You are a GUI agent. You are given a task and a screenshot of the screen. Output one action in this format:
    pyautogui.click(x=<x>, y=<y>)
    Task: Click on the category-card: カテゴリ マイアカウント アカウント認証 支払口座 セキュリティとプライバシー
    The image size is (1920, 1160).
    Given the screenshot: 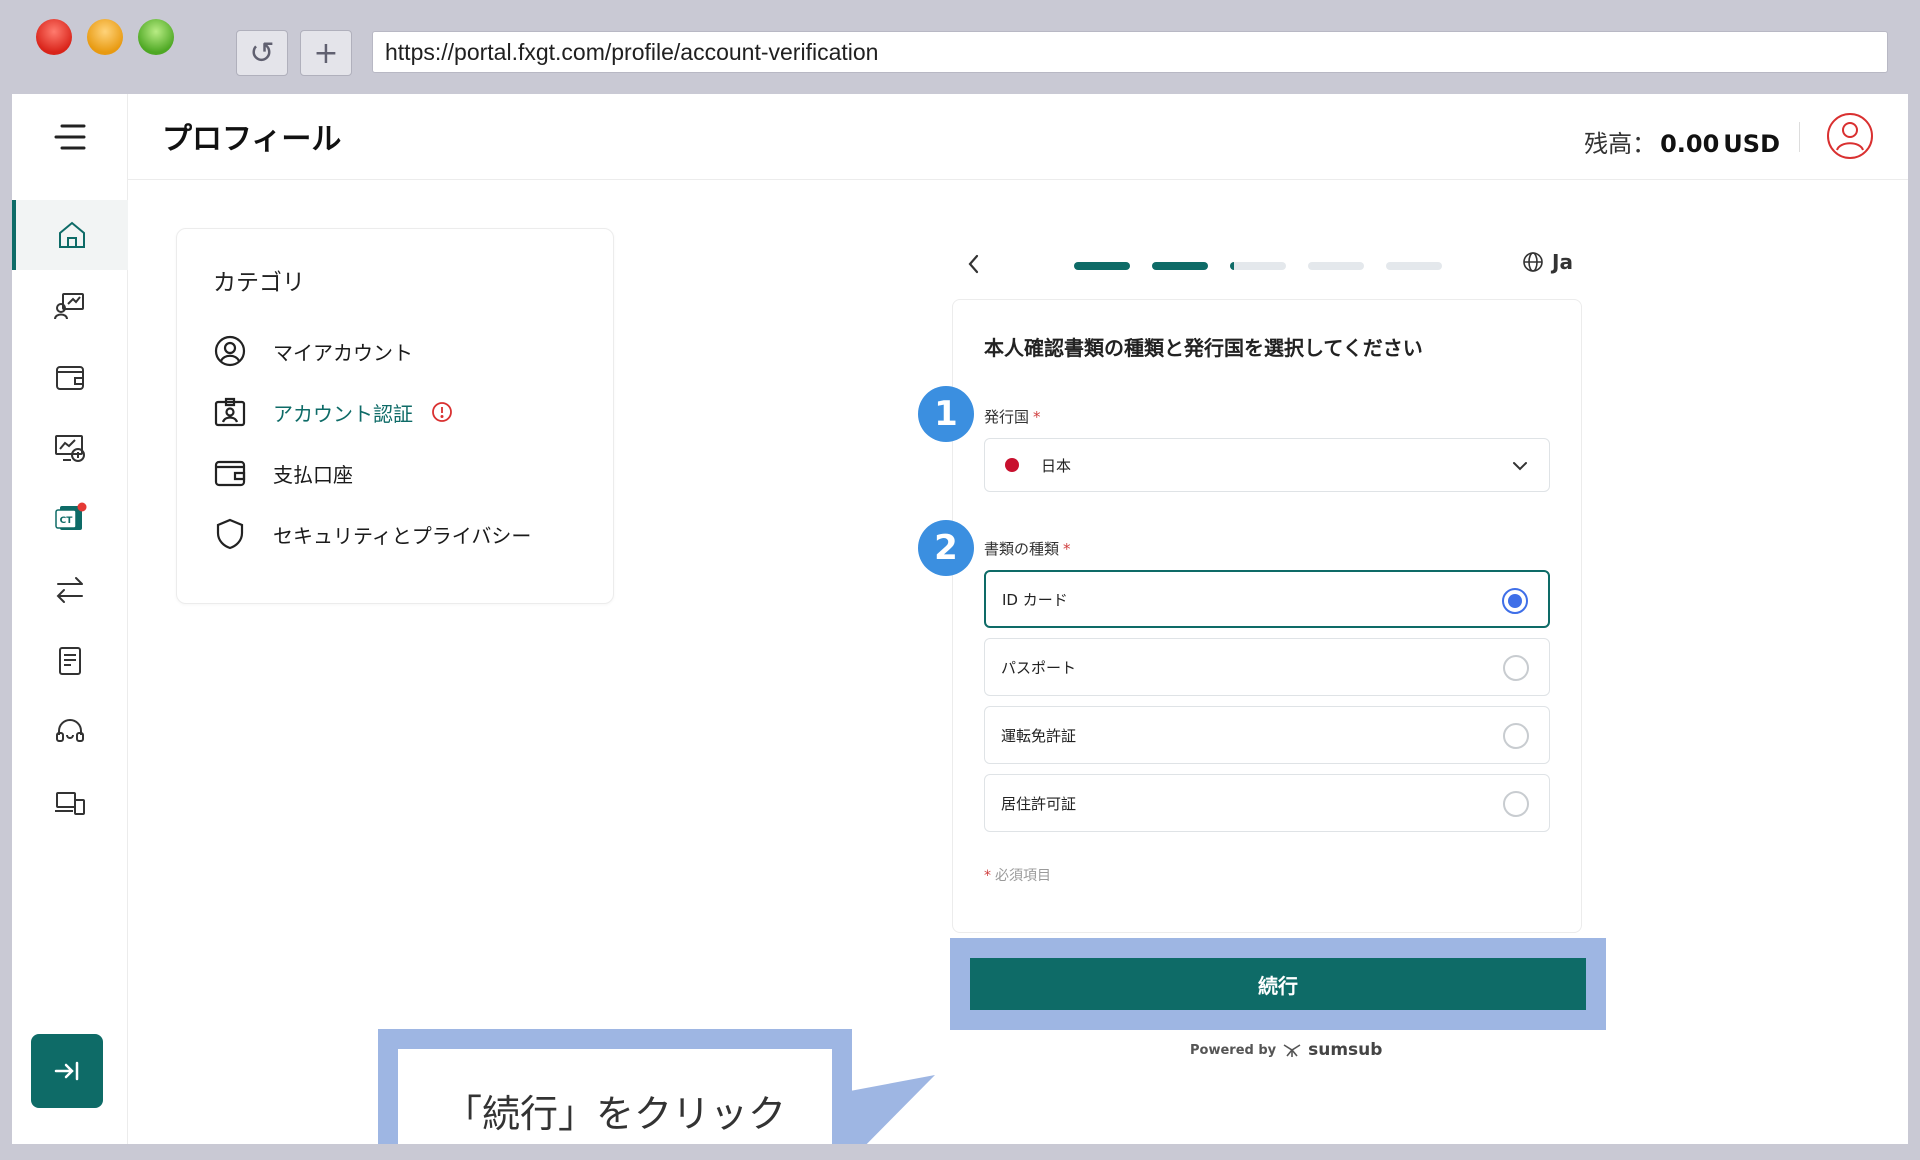 What is the action you would take?
    pyautogui.click(x=395, y=416)
    